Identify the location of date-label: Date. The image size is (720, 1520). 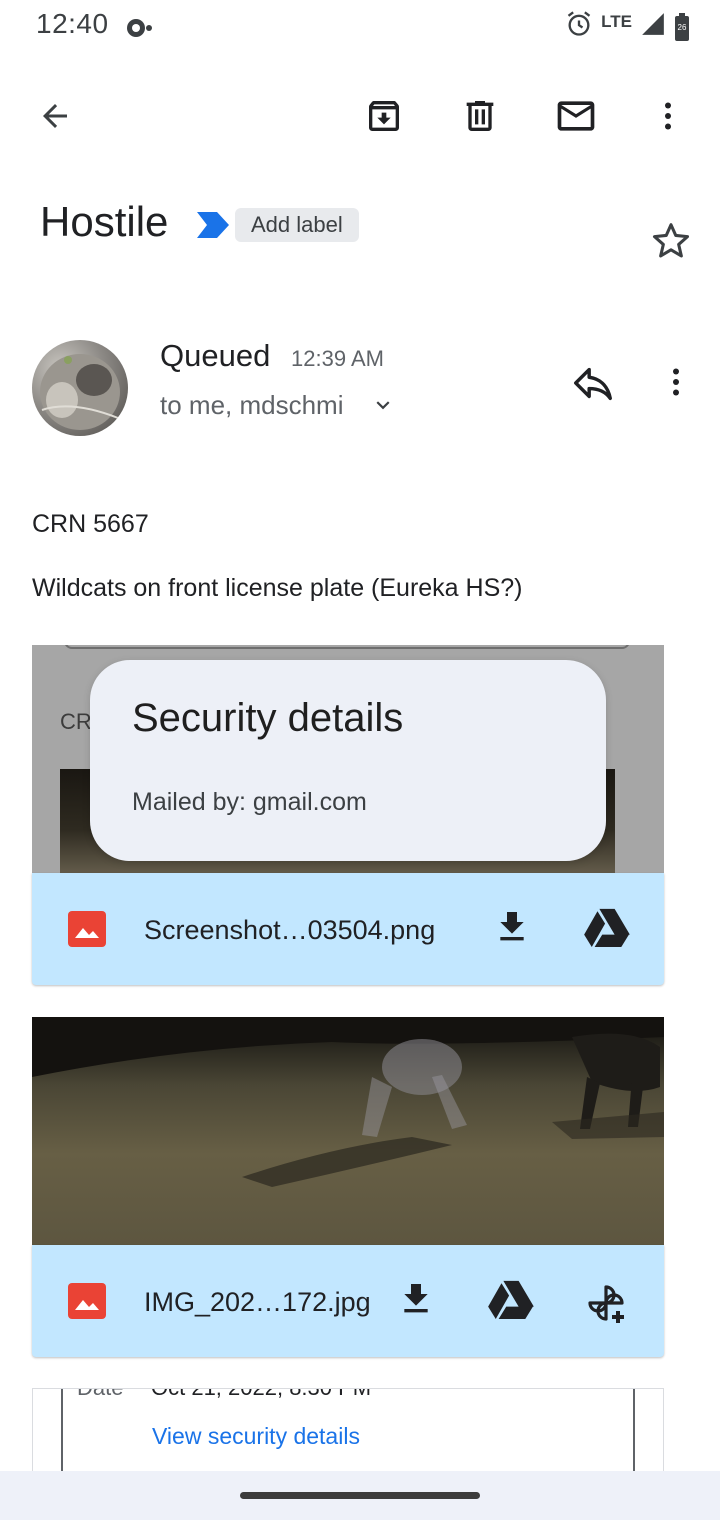
(100, 1395).